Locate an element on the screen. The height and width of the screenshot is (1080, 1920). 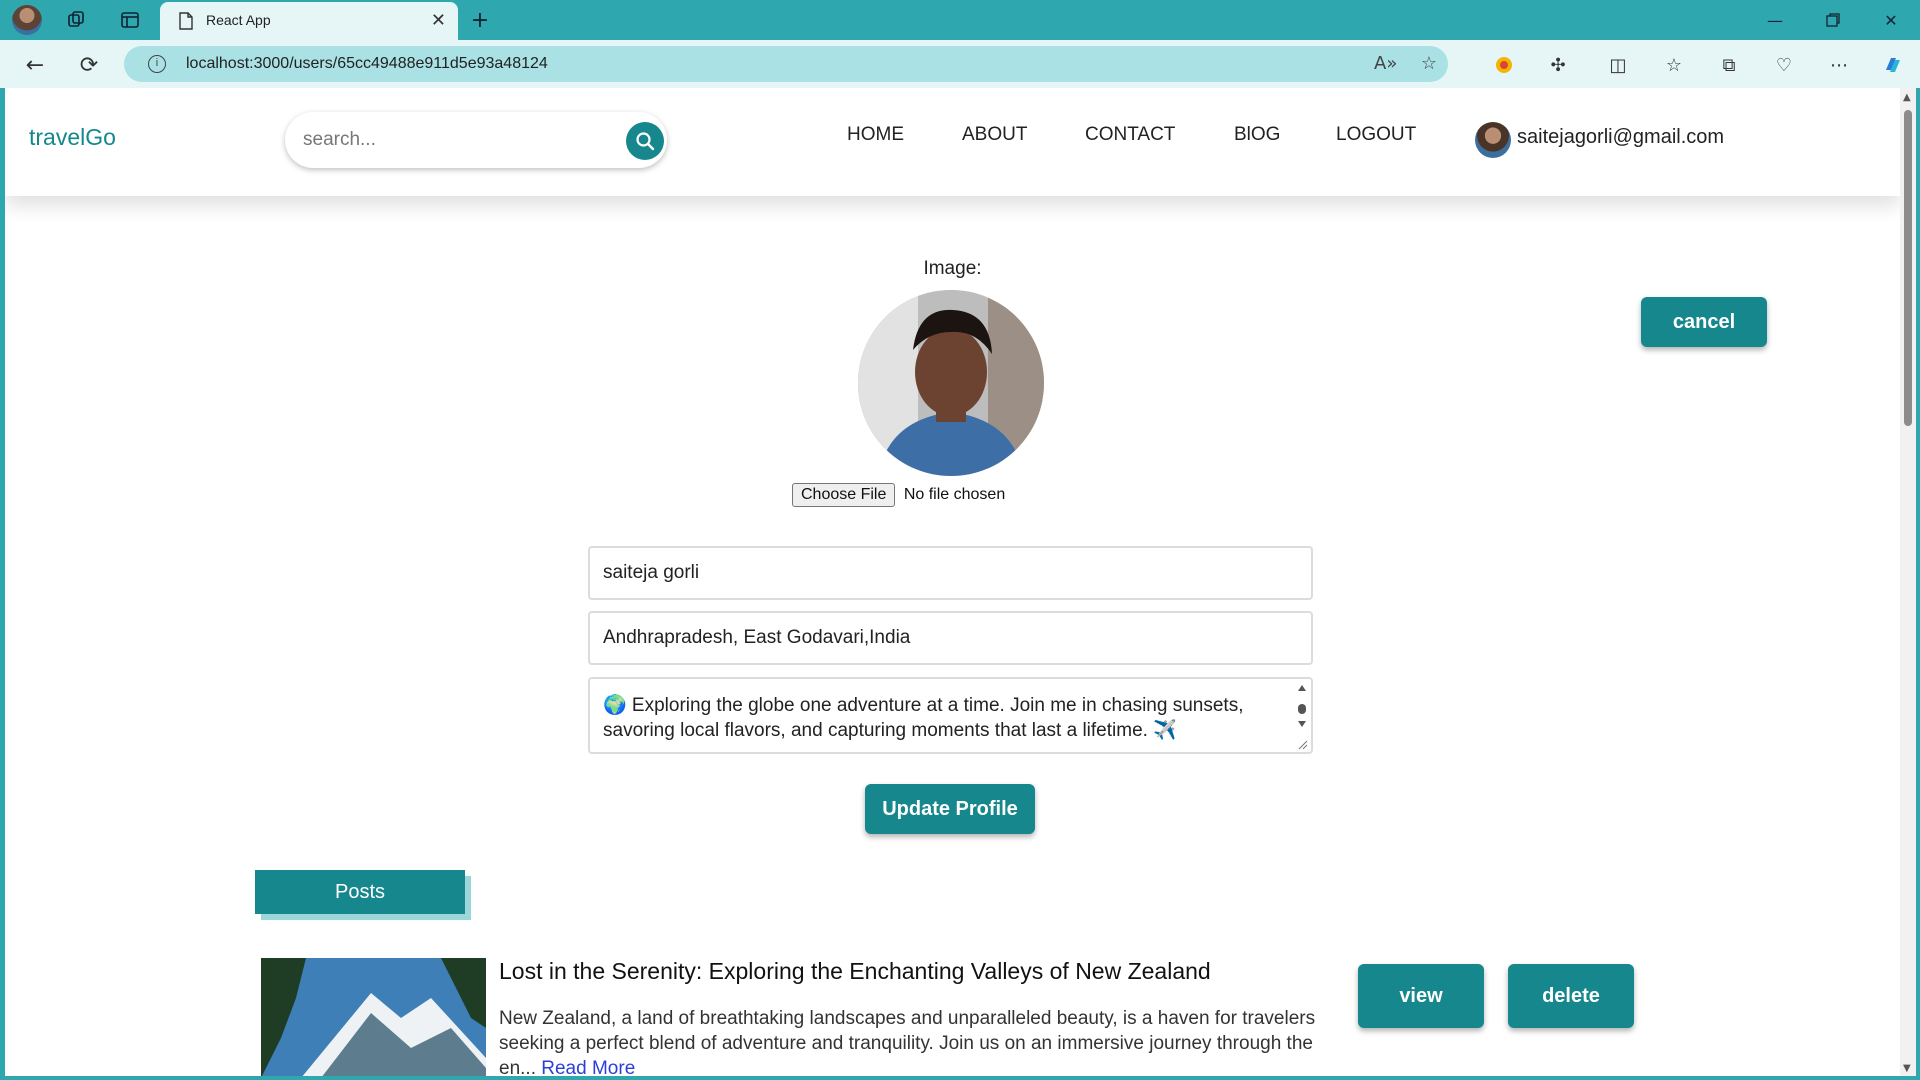
minimize-icon: — is located at coordinates (1775, 20).